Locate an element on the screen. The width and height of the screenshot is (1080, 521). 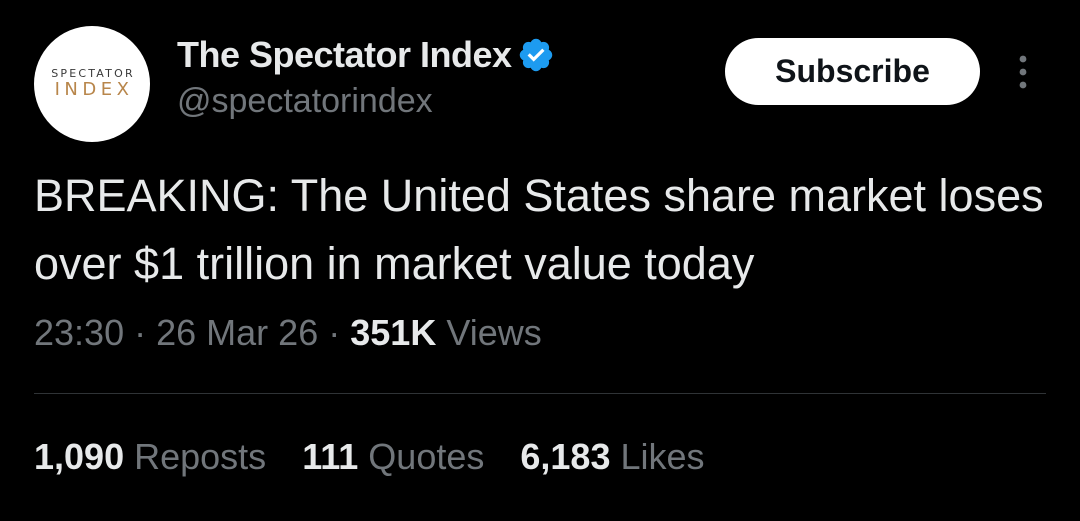
author-handle: @spectatorindex is located at coordinates (305, 101).